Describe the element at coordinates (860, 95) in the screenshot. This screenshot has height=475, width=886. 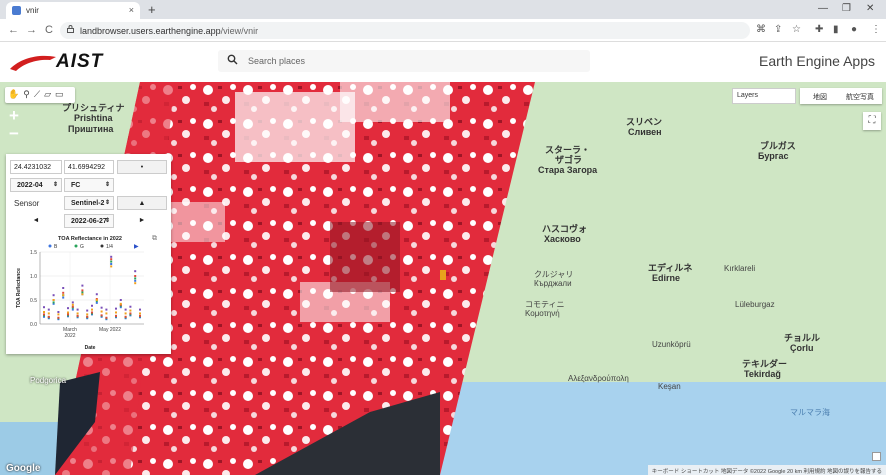
I see `map-type-satellite-button: 航空写真` at that location.